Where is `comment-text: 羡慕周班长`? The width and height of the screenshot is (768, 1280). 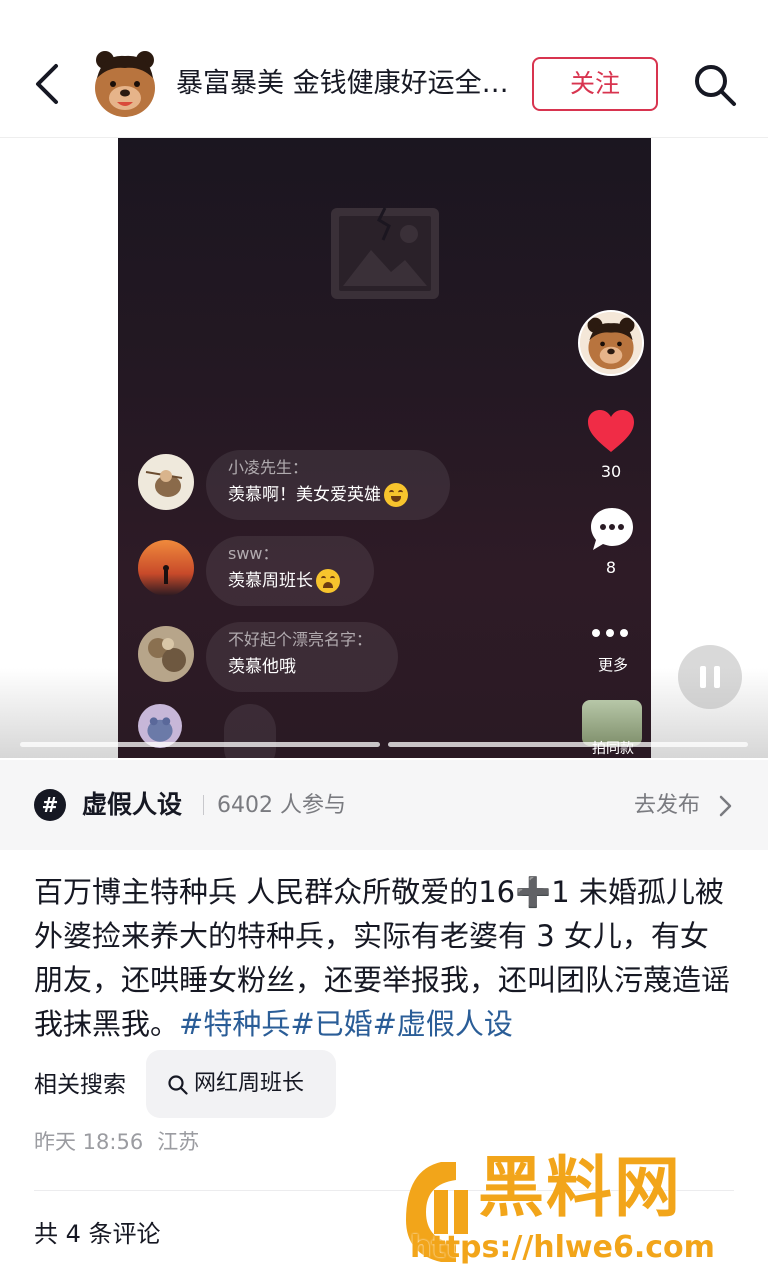
comment-text: 羡慕周班长 is located at coordinates (270, 581).